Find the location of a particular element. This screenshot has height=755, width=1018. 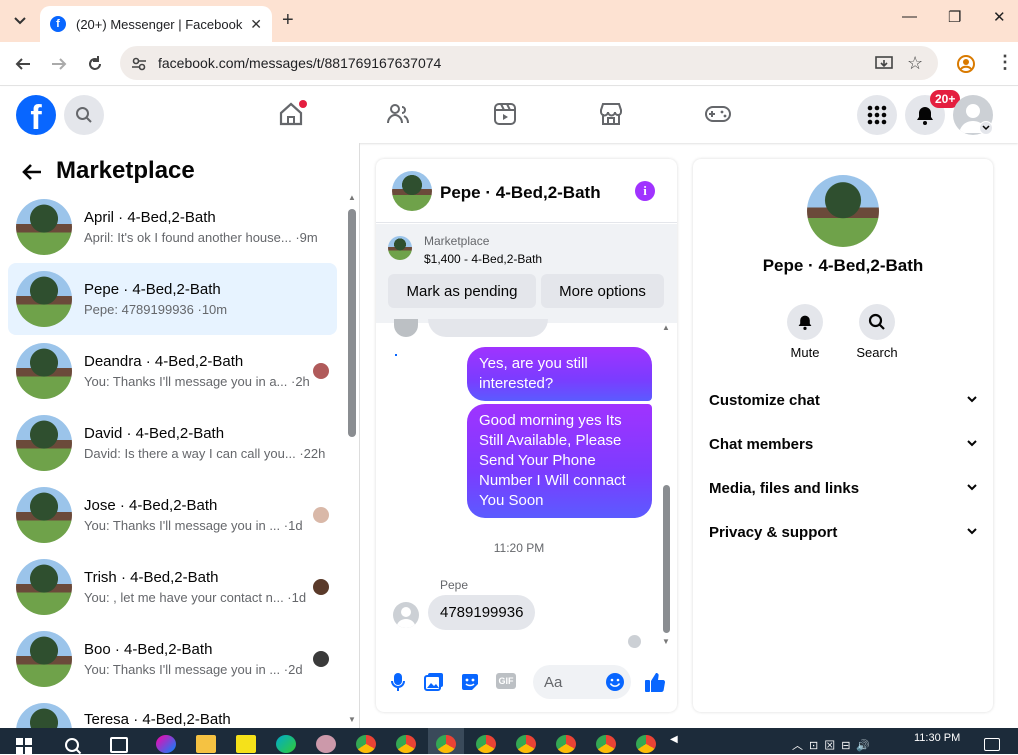

gif-icon: GIF is located at coordinates (506, 681).